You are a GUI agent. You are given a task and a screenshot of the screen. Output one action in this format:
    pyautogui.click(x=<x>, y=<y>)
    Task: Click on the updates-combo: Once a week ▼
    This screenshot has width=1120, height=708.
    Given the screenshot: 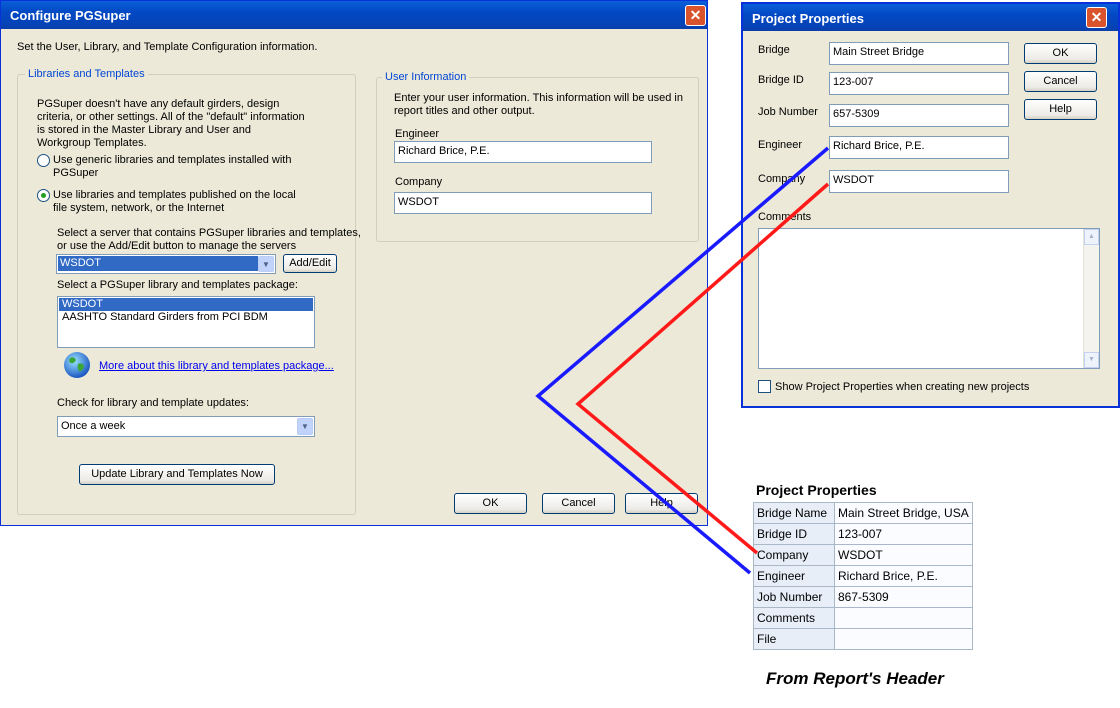 What is the action you would take?
    pyautogui.click(x=186, y=426)
    